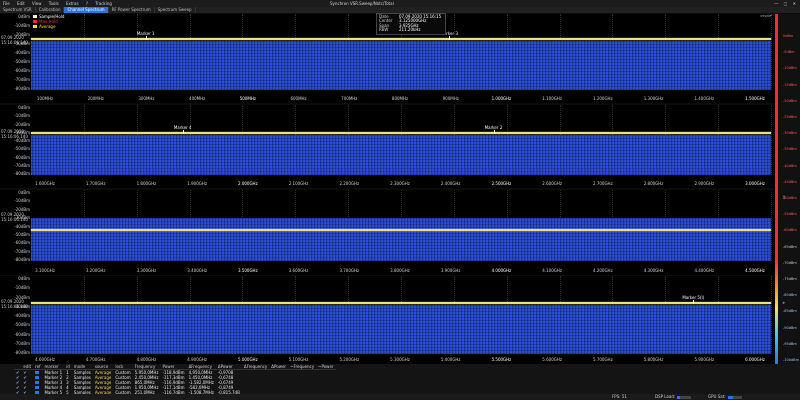 This screenshot has height=400, width=800. Describe the element at coordinates (86, 10) in the screenshot. I see `tab-channel-spectrum: Channel Spectrum` at that location.